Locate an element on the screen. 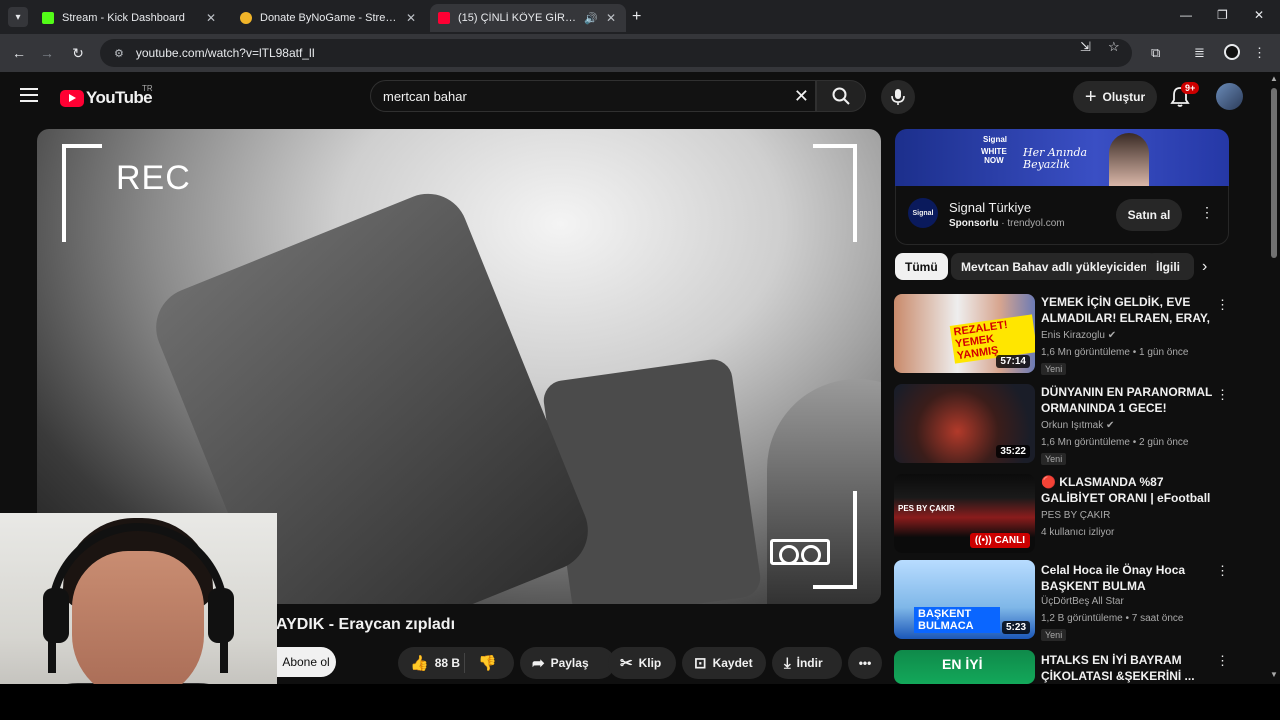 The width and height of the screenshot is (1280, 720). forward-icon: → is located at coordinates (47, 53).